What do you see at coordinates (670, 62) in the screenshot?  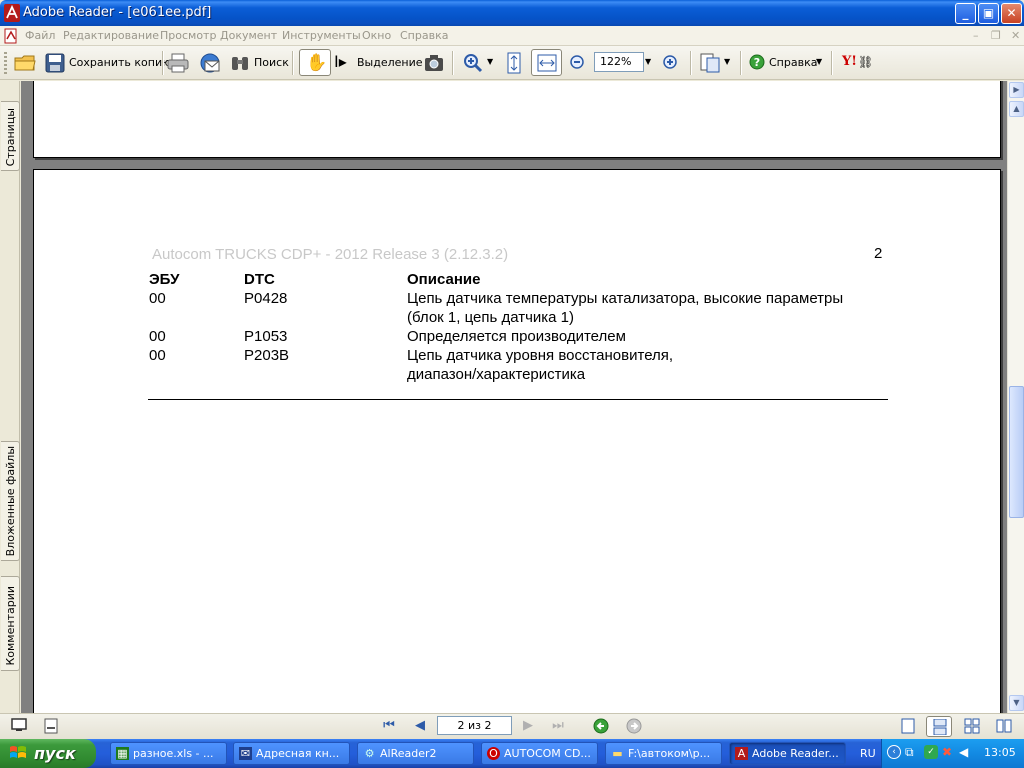 I see `zoom-plus-icon` at bounding box center [670, 62].